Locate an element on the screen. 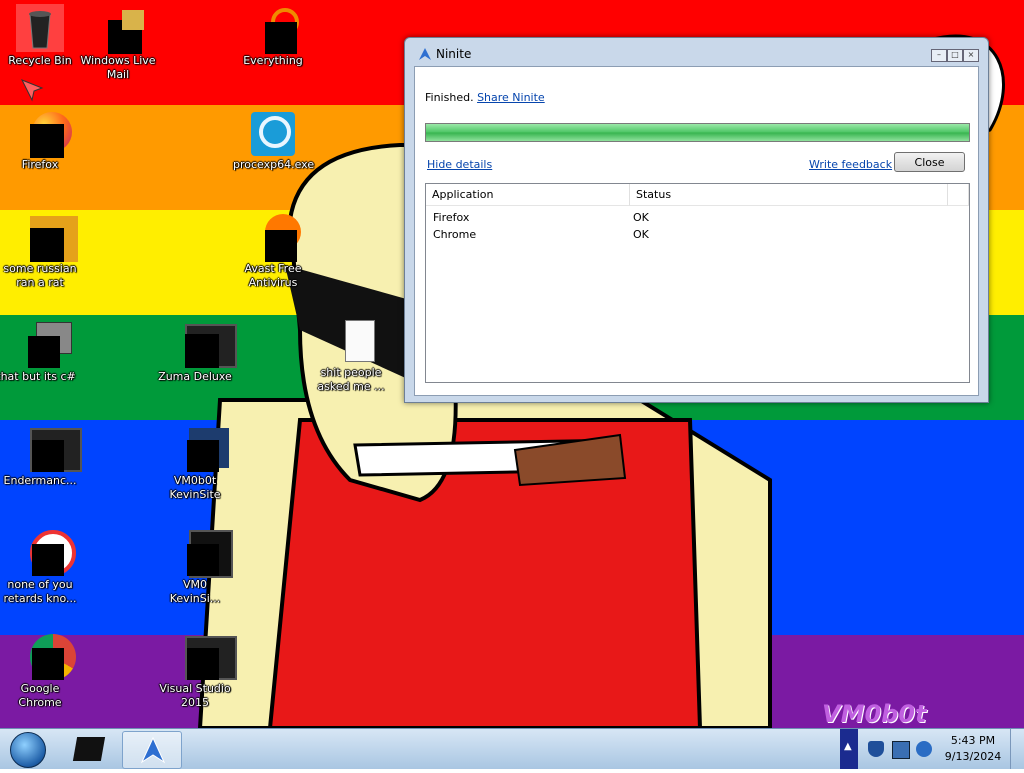  column-header-status: Status is located at coordinates (789, 195).